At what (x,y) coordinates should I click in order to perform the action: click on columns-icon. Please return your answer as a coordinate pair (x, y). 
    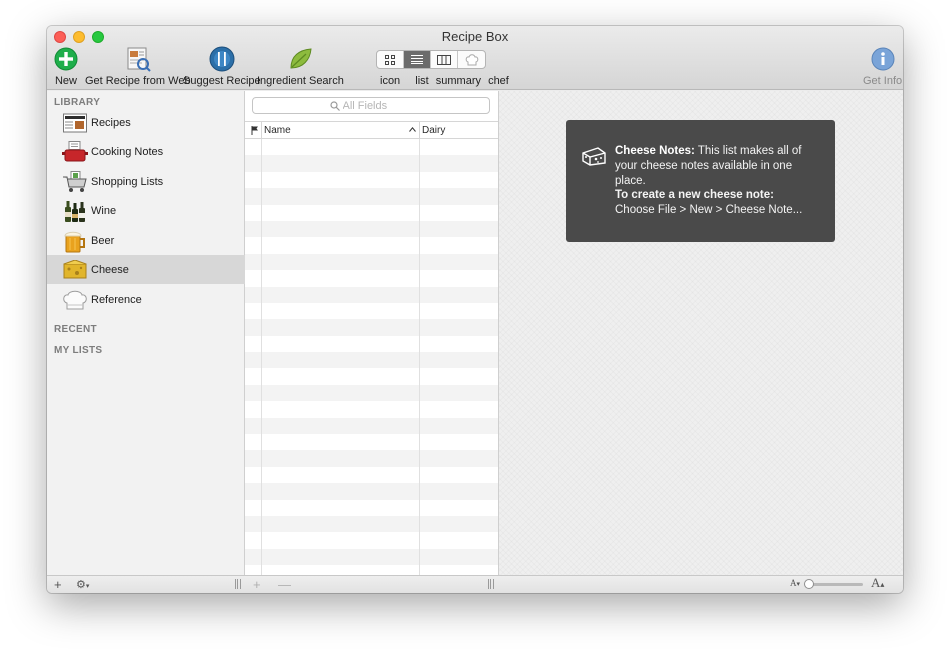
    Looking at the image, I should click on (444, 59).